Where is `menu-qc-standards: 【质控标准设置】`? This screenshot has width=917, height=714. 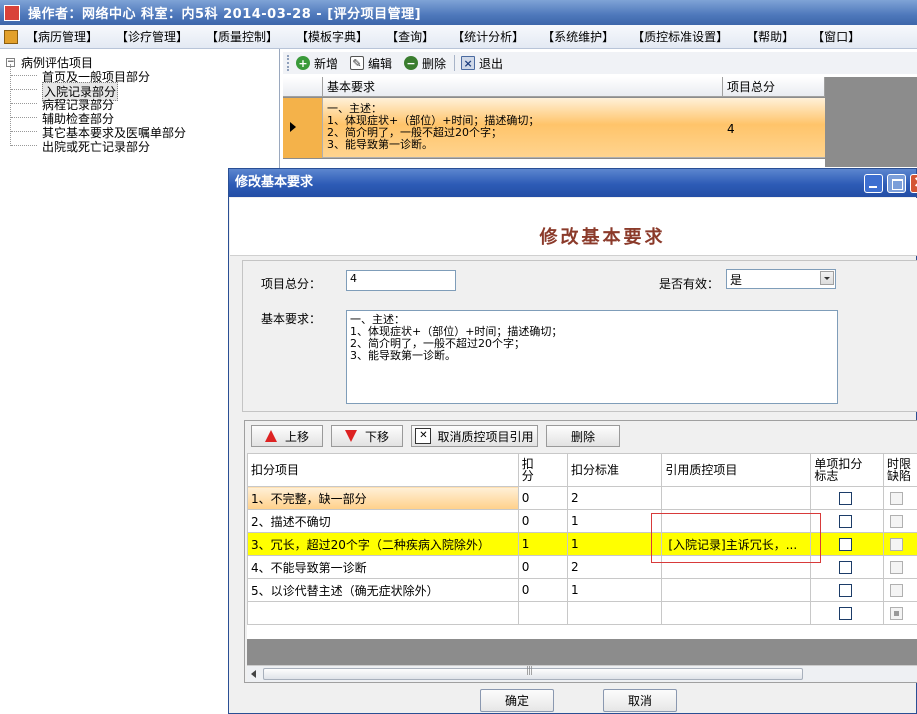
menu-qc-standards: 【质控标准设置】 is located at coordinates (680, 36).